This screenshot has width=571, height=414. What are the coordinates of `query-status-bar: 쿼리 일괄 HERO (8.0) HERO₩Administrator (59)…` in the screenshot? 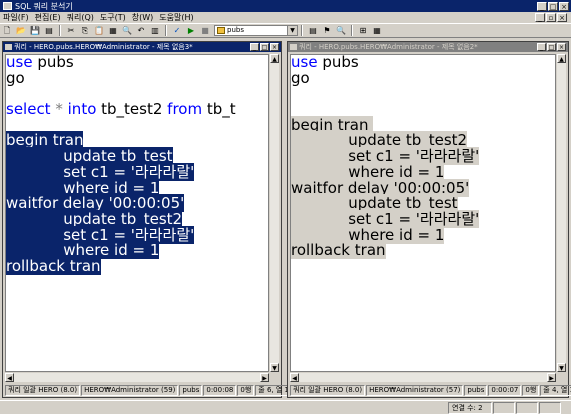 It's located at (148, 390).